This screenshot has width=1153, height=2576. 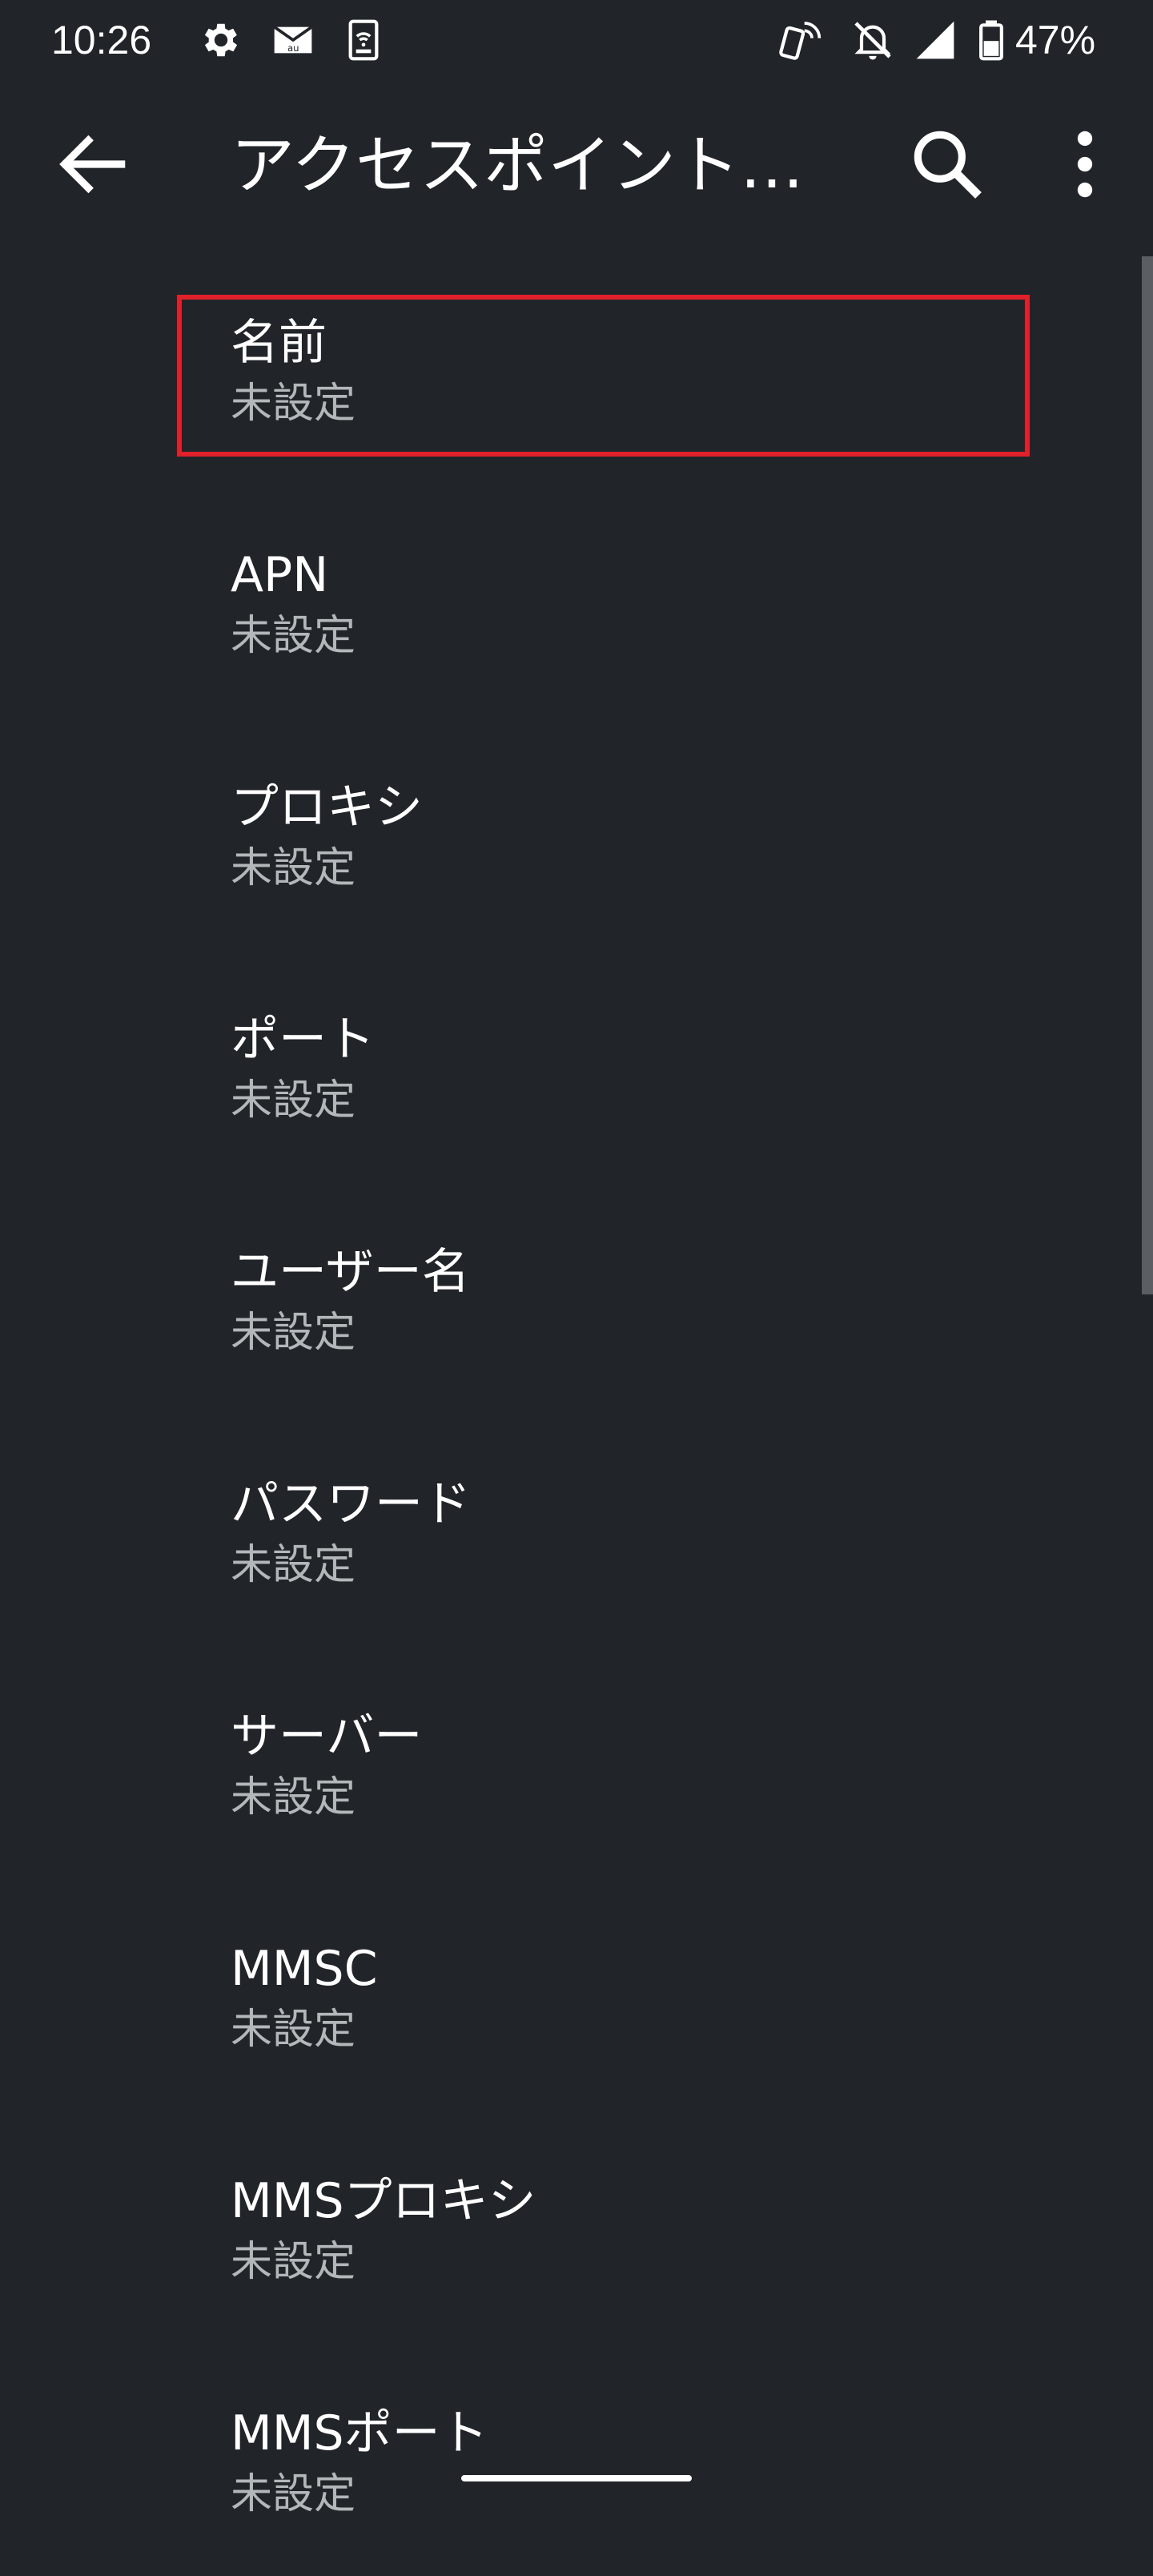 I want to click on scrollbar, so click(x=1148, y=775).